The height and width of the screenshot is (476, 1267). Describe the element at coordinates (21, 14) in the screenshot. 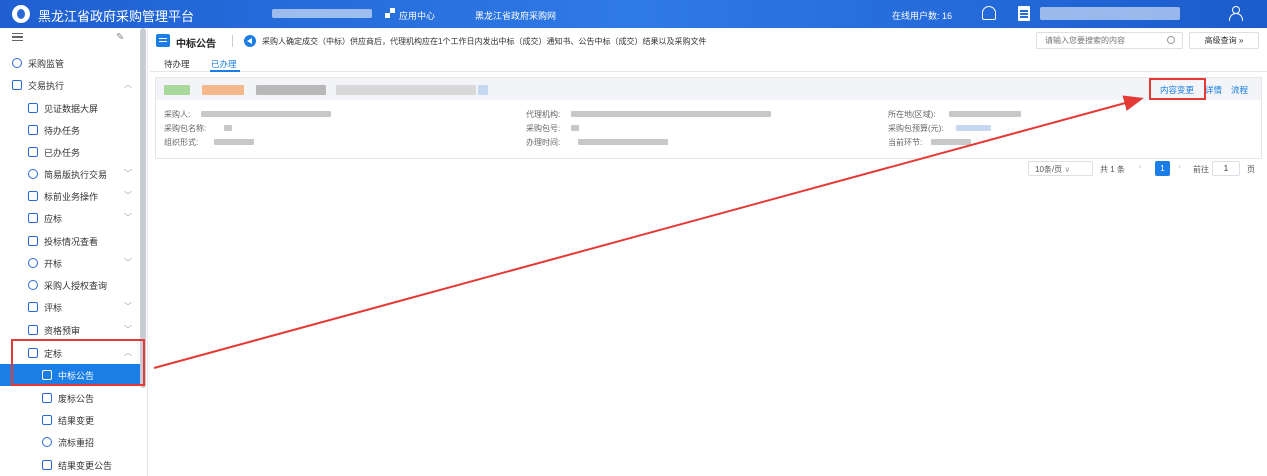

I see `platform-logo` at that location.